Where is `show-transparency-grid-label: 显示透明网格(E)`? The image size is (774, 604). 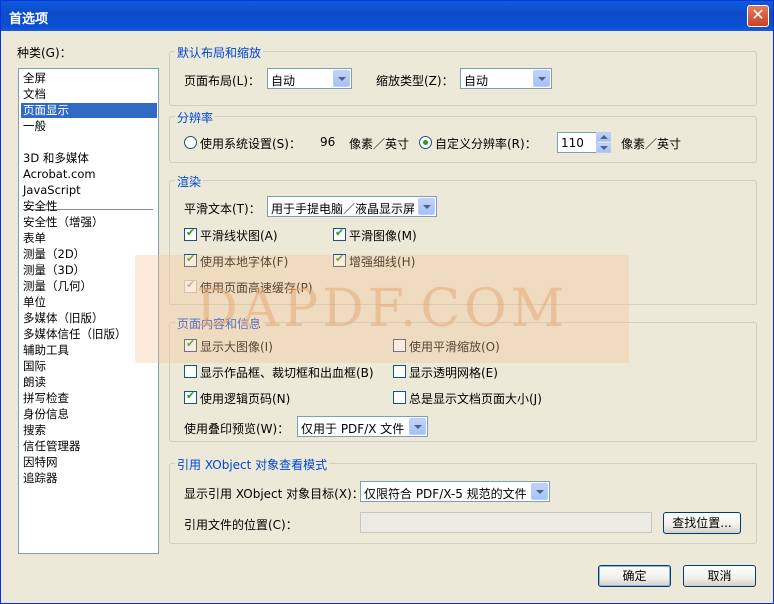 show-transparency-grid-label: 显示透明网格(E) is located at coordinates (453, 373).